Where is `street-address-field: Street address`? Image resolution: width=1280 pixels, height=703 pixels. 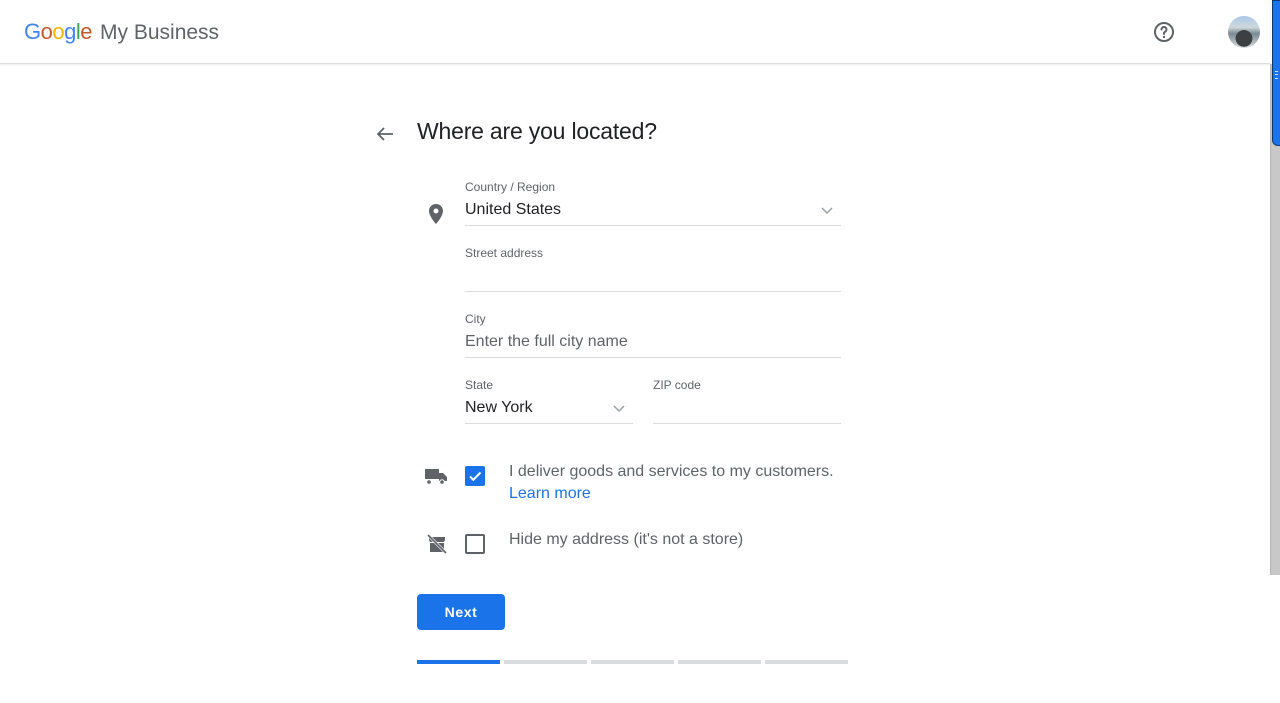
street-address-field: Street address is located at coordinates (653, 269).